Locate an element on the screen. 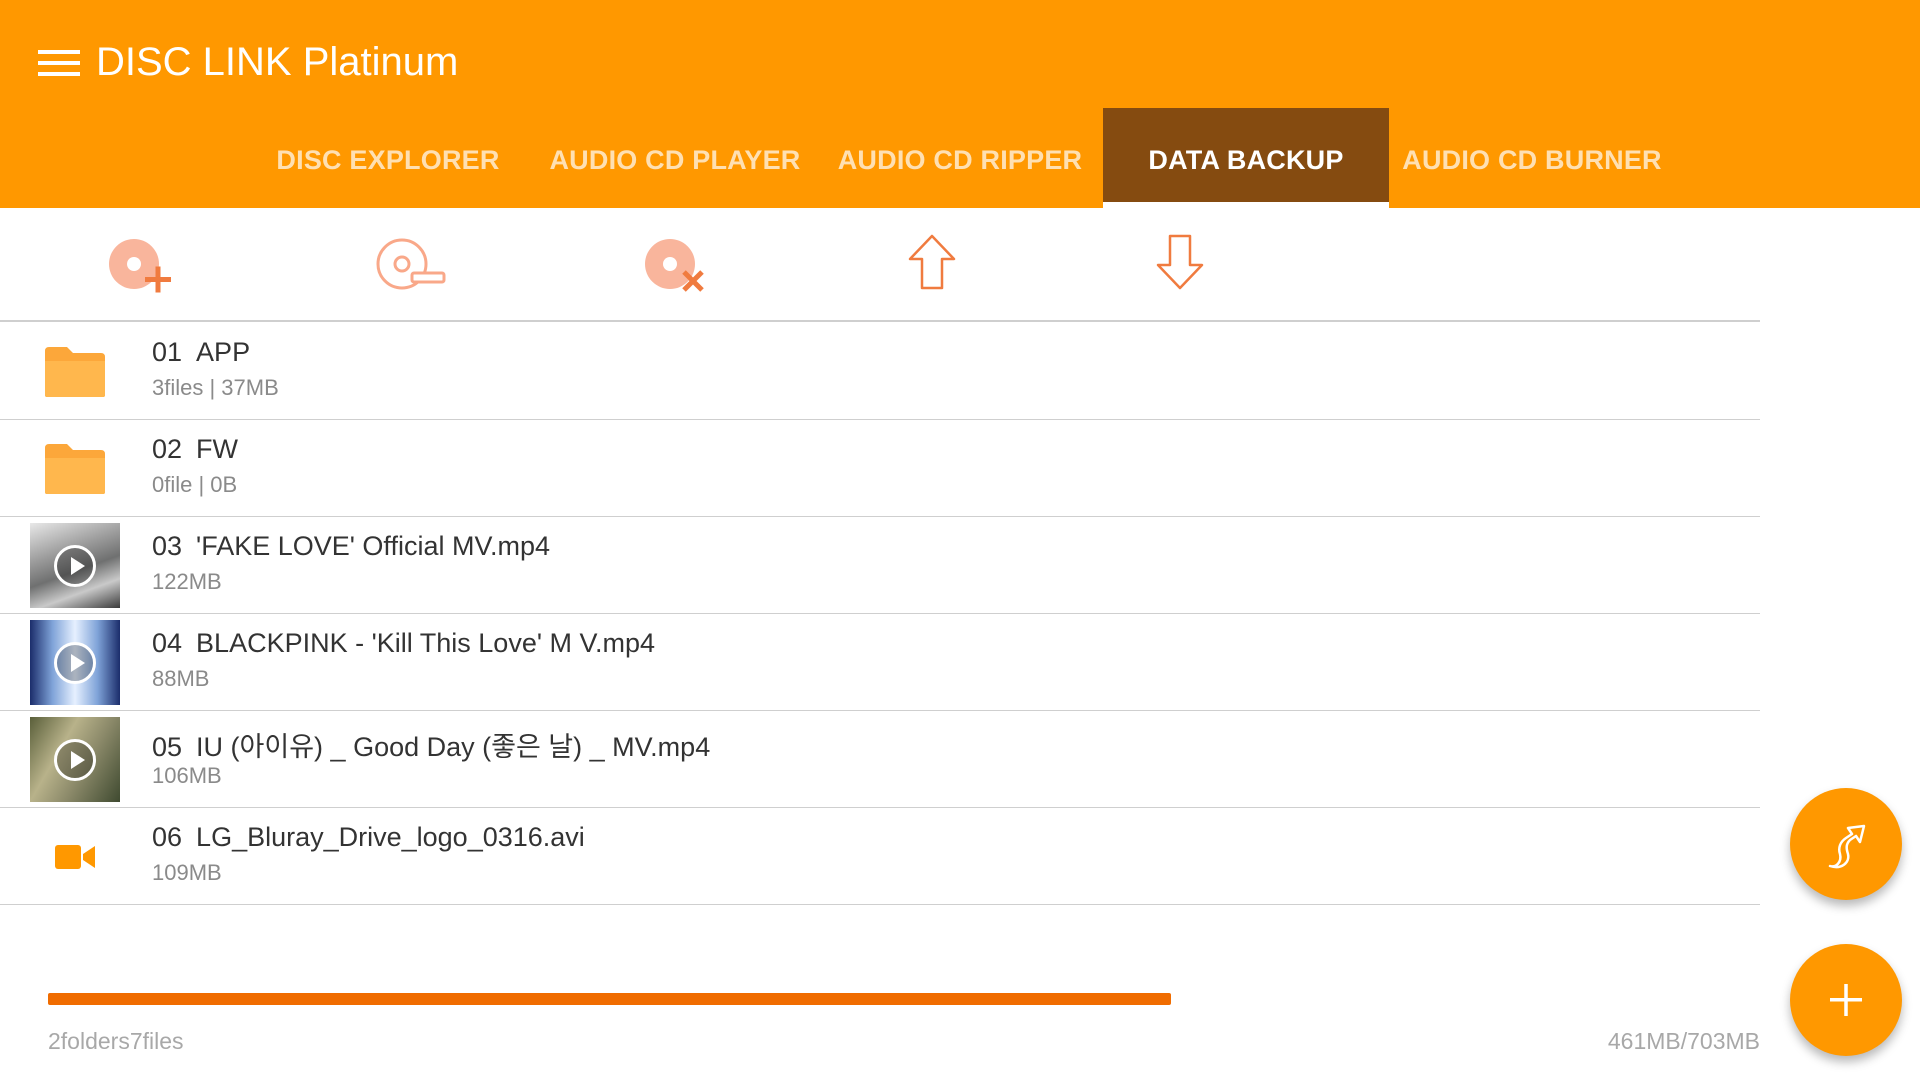 This screenshot has height=1080, width=1920. disc-usage: 461MB/703MB is located at coordinates (1683, 1041).